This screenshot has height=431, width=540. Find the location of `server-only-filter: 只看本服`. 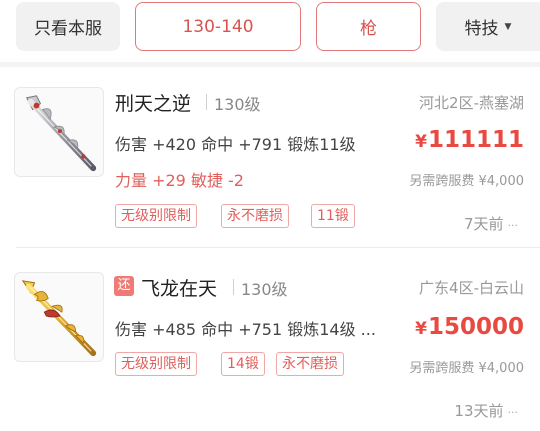

server-only-filter: 只看本服 is located at coordinates (68, 26).